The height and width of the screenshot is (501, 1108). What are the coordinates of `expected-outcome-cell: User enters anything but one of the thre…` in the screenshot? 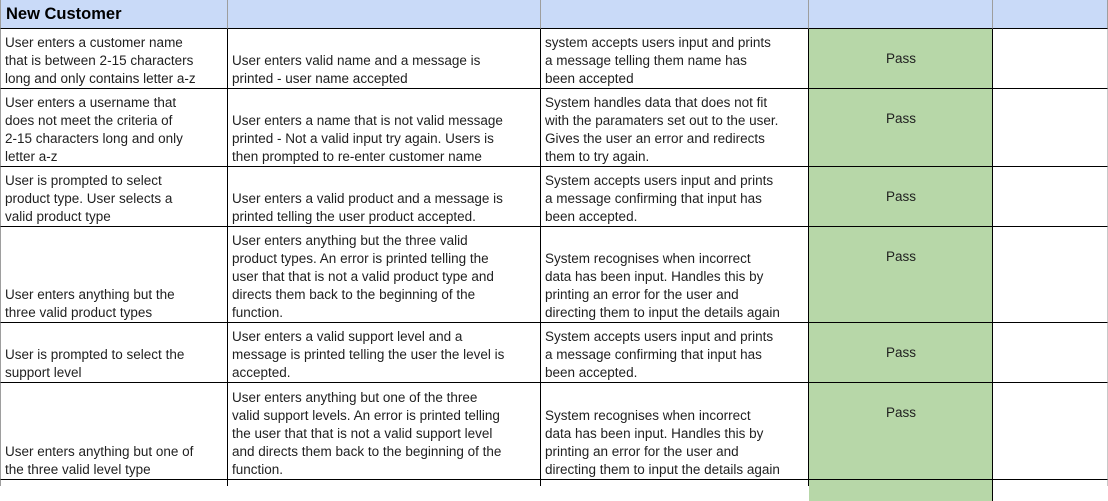 It's located at (384, 431).